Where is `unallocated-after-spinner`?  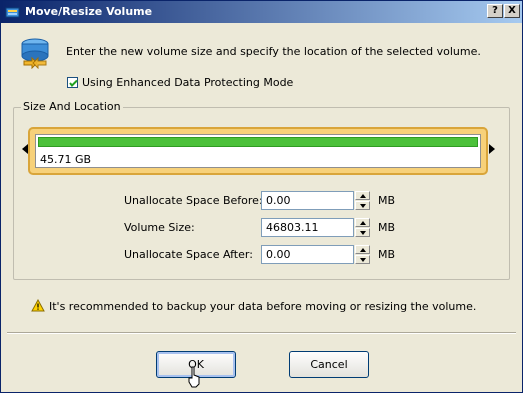 unallocated-after-spinner is located at coordinates (362, 254).